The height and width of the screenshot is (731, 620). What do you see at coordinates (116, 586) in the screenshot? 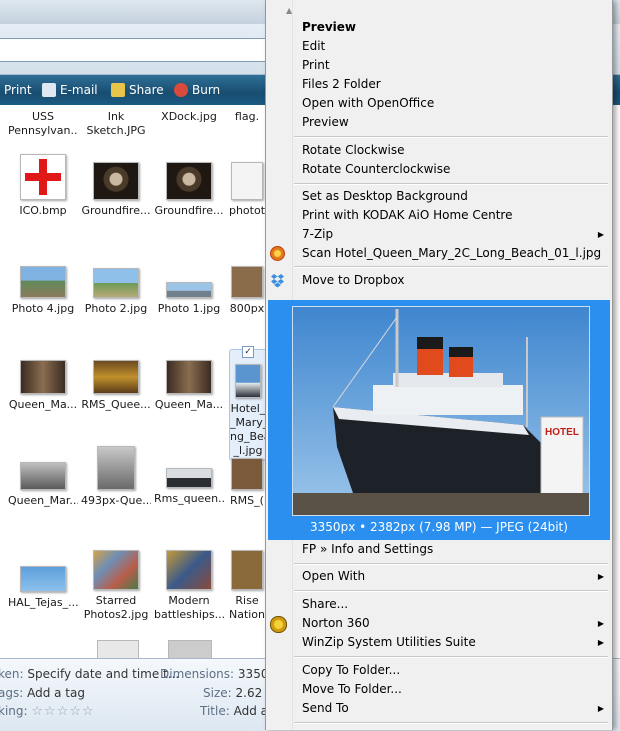
I see `file-item: Starred Photos2.jpg` at bounding box center [116, 586].